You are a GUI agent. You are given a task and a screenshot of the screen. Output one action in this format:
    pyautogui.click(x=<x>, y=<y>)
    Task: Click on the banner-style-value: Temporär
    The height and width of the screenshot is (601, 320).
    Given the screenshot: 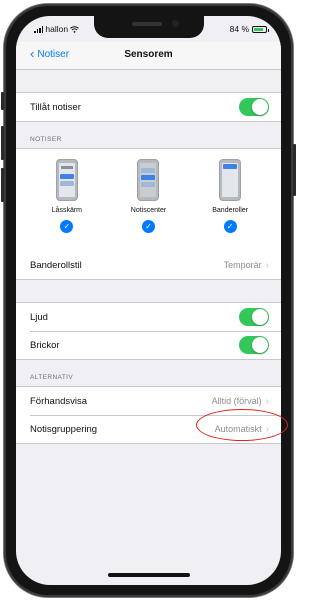 What is the action you would take?
    pyautogui.click(x=242, y=265)
    